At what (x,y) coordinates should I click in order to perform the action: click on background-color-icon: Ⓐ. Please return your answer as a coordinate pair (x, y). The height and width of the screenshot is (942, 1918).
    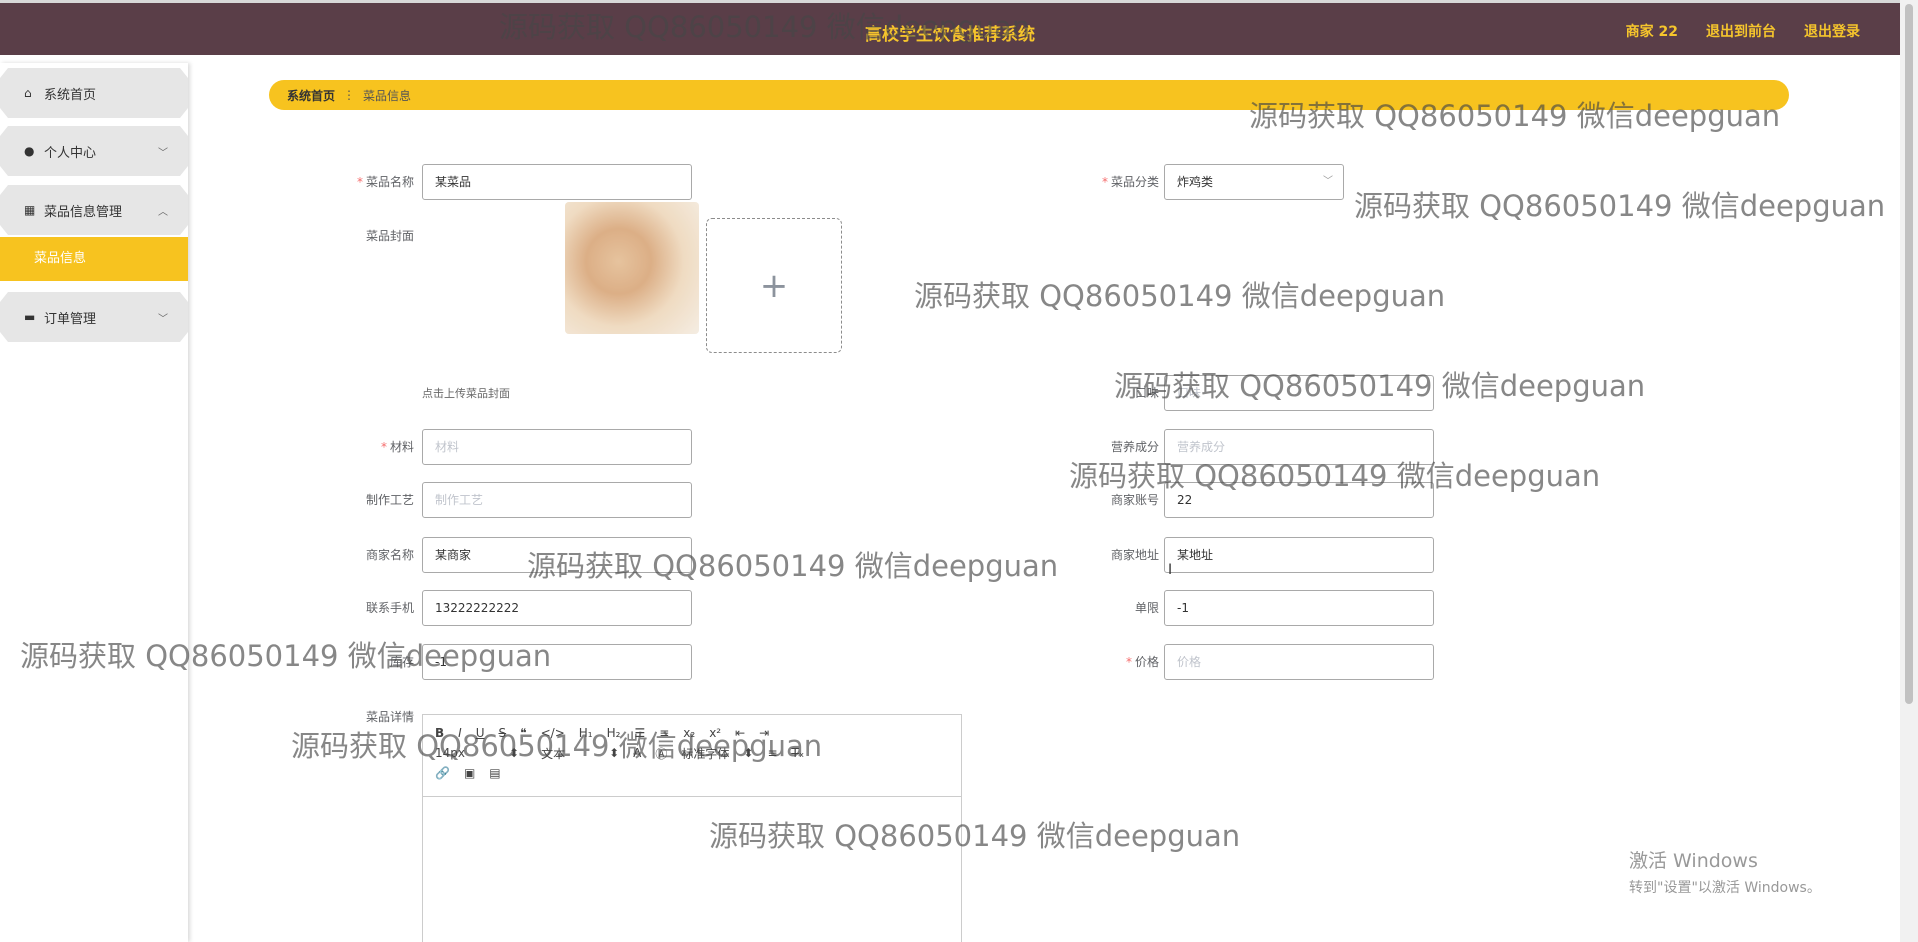
    Looking at the image, I should click on (661, 753).